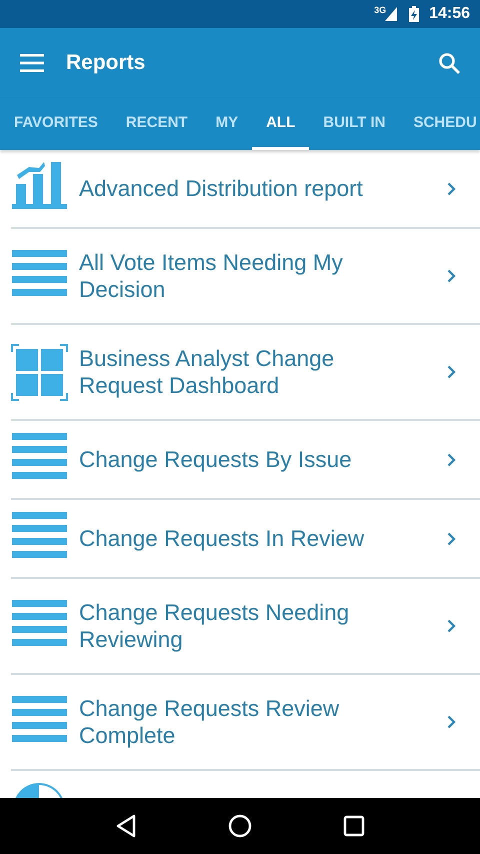 The height and width of the screenshot is (854, 480). I want to click on battery-icon, so click(414, 14).